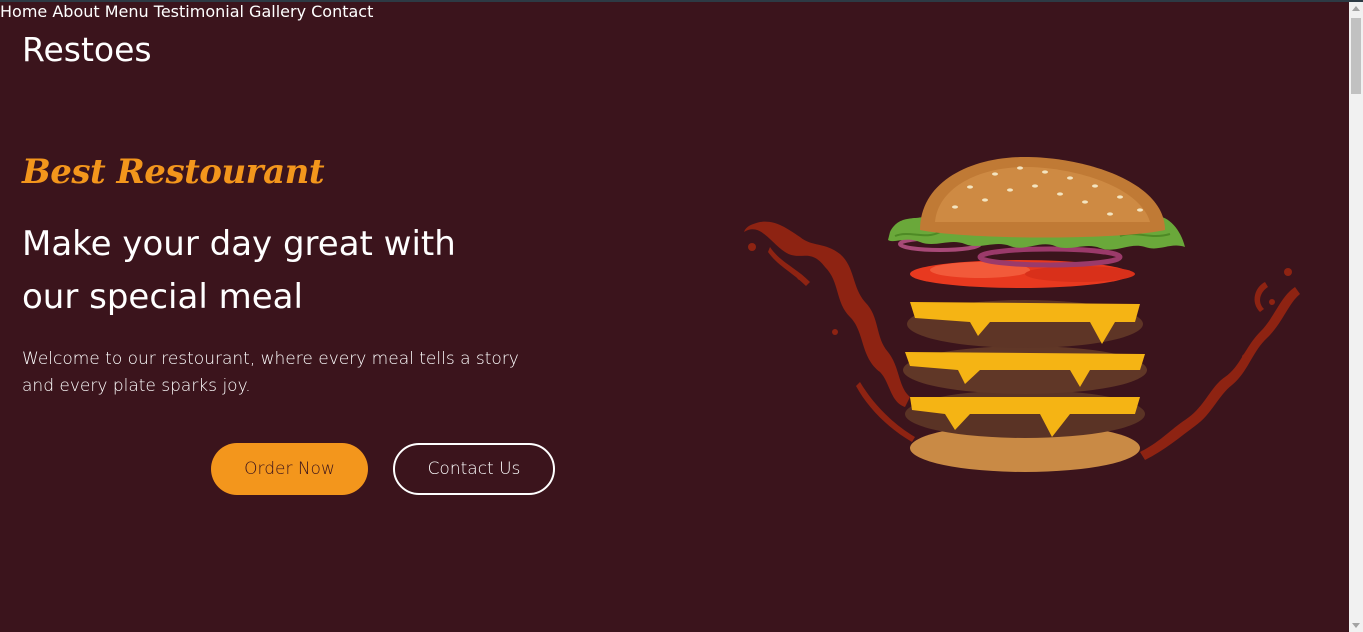 This screenshot has width=1363, height=632. What do you see at coordinates (23, 11) in the screenshot?
I see `nav-home: Home` at bounding box center [23, 11].